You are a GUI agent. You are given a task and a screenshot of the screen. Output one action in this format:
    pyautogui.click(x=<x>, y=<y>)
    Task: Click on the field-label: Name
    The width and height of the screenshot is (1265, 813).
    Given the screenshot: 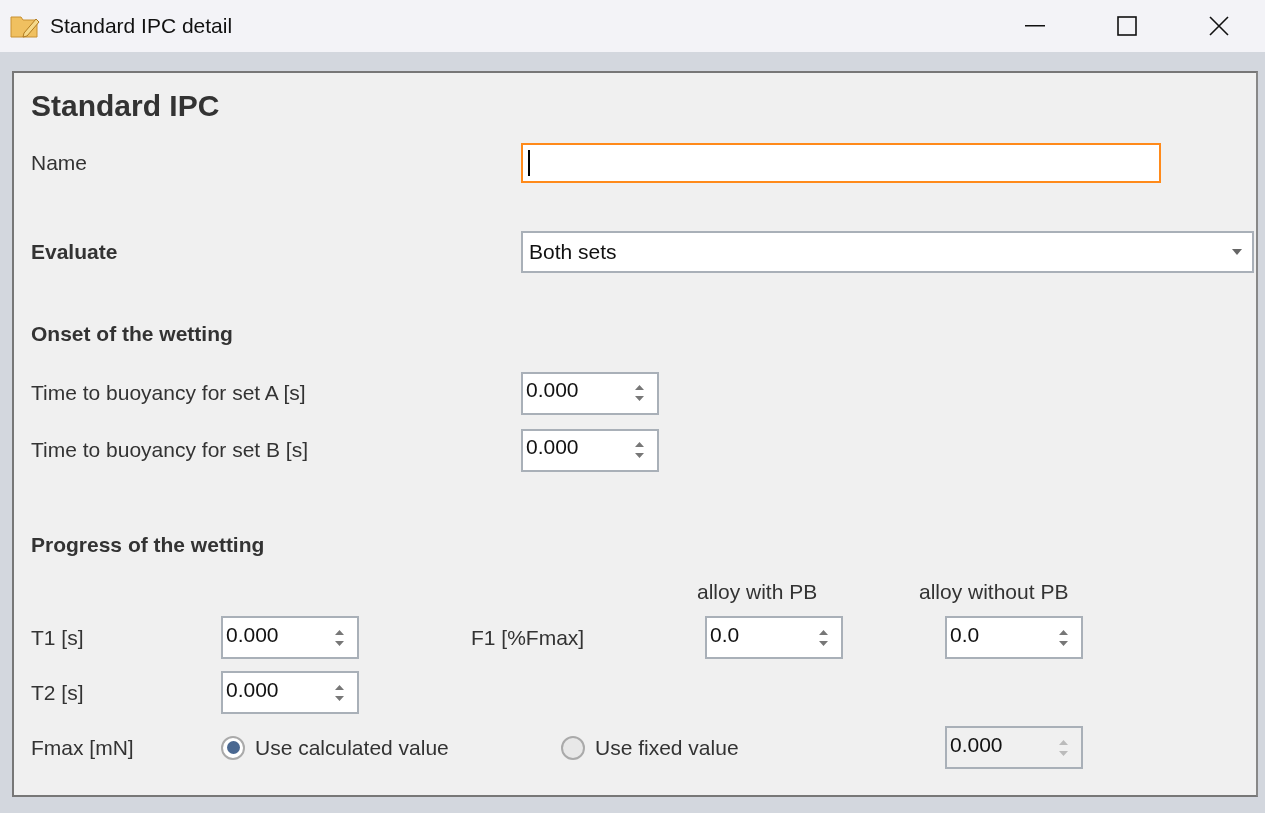 What is the action you would take?
    pyautogui.click(x=60, y=163)
    